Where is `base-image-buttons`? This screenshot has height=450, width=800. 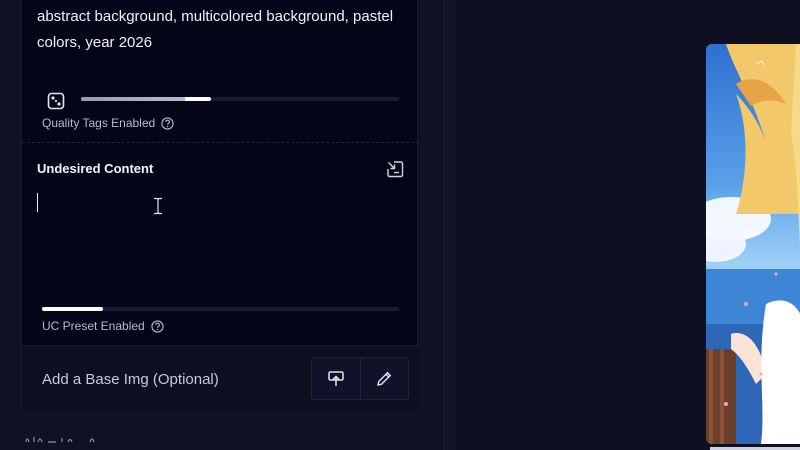 base-image-buttons is located at coordinates (360, 378).